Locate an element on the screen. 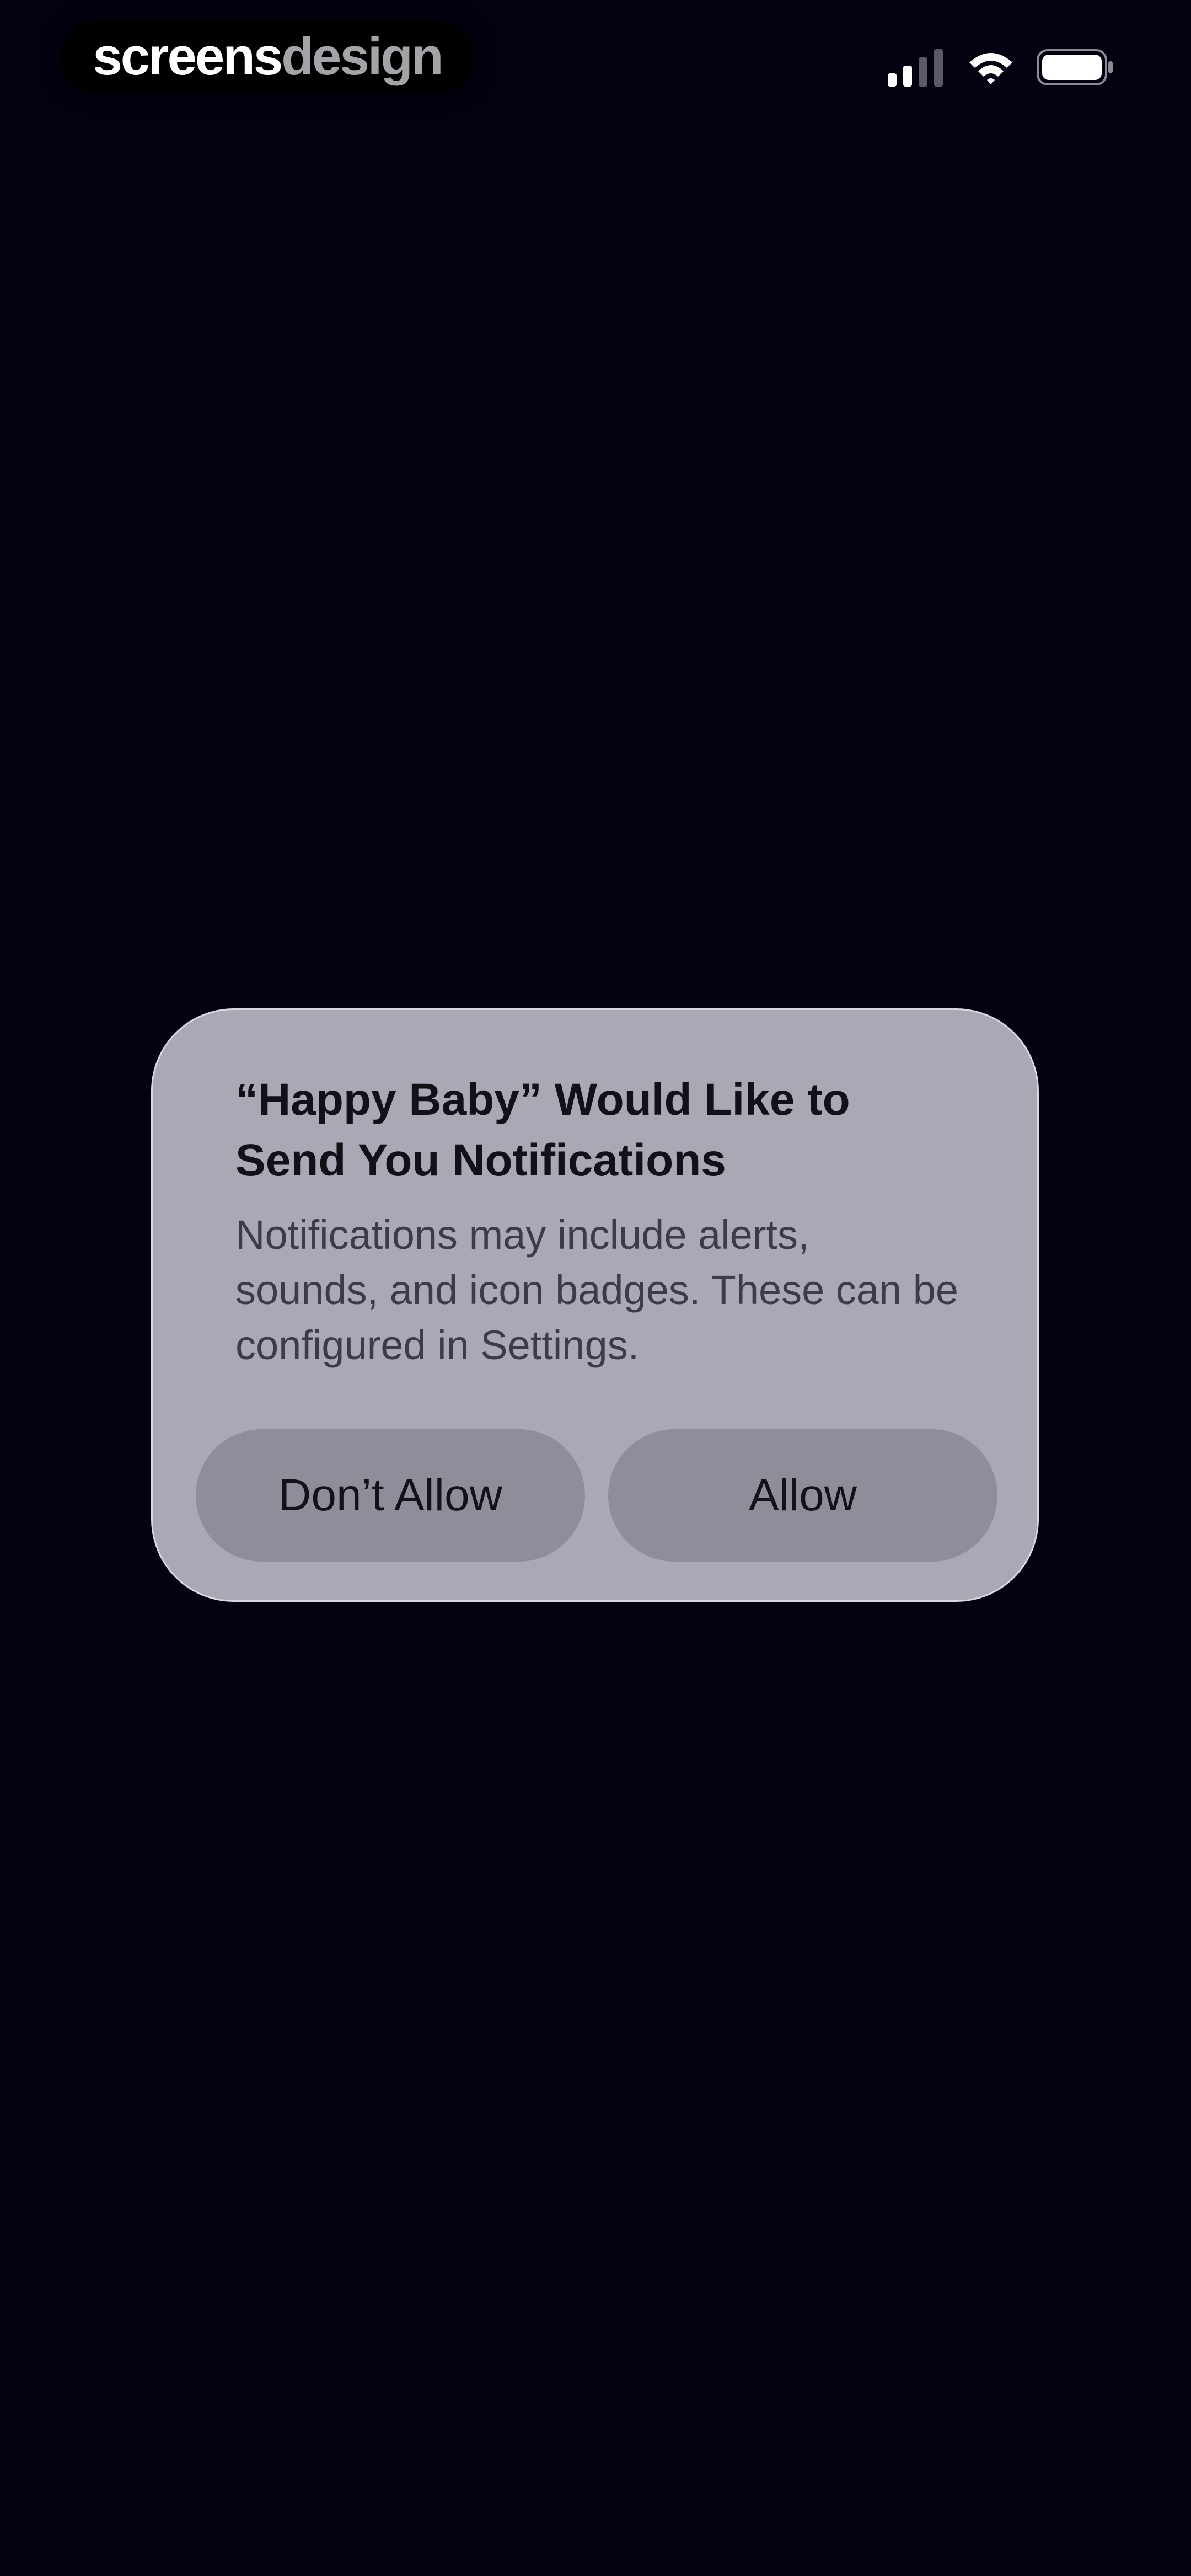 The width and height of the screenshot is (1191, 2576). allow-button: Allow is located at coordinates (803, 1495).